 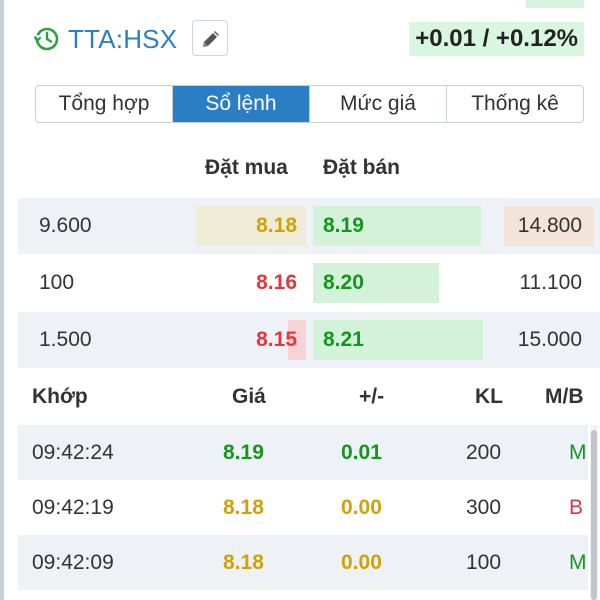 I want to click on trade-row: 09:42:24 8.19 0.01 200 M, so click(x=303, y=452).